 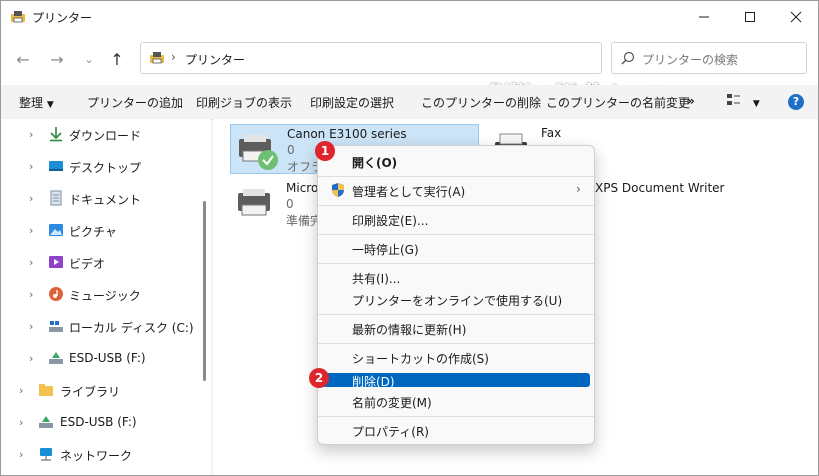 I want to click on step-badge-1: 1, so click(x=325, y=151).